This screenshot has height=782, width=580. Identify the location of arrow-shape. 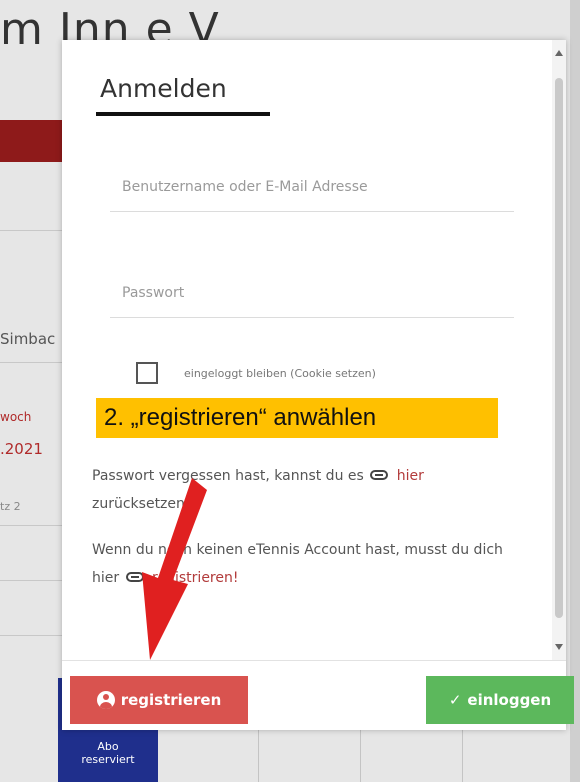
(174, 569).